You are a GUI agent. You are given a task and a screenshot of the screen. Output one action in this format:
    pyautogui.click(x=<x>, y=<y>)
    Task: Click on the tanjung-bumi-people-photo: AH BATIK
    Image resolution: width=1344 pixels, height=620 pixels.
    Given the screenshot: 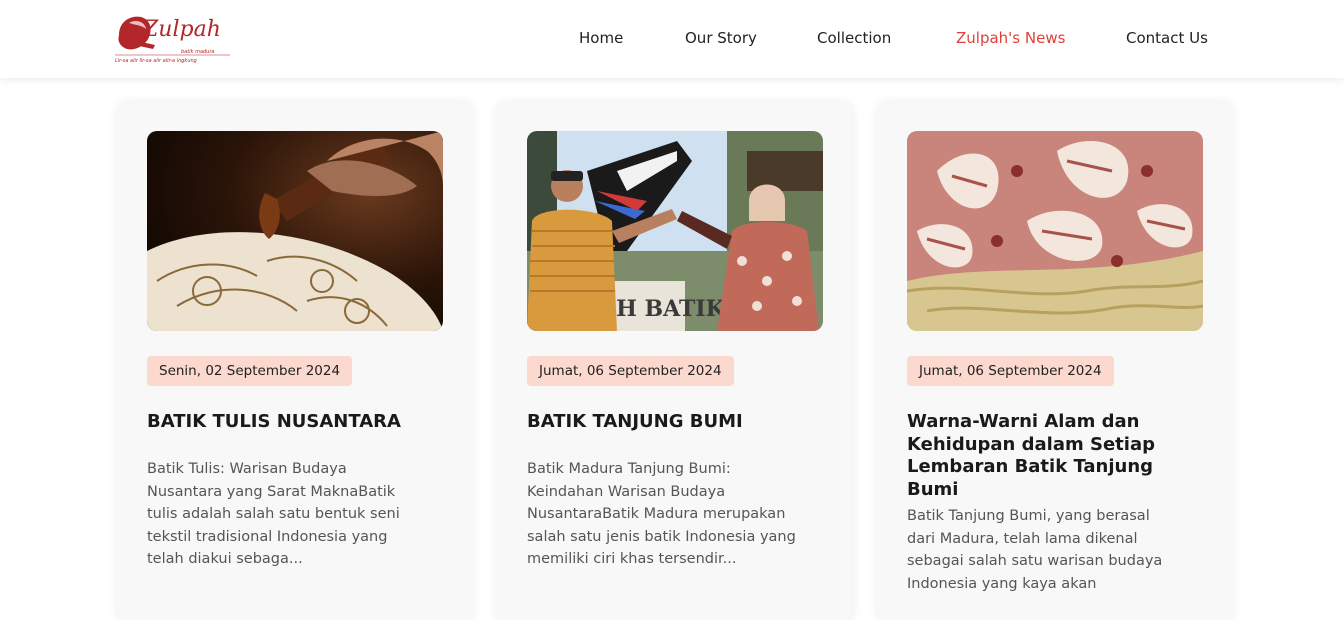 What is the action you would take?
    pyautogui.click(x=675, y=231)
    